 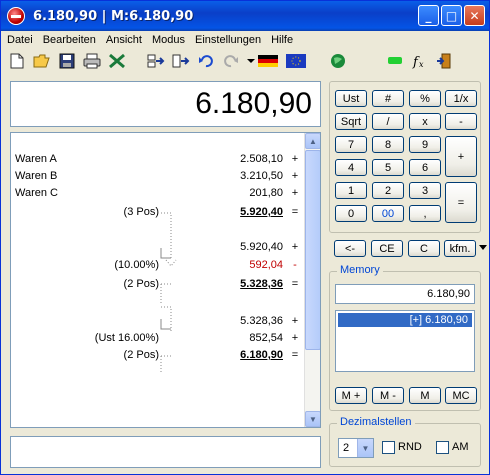 What do you see at coordinates (388, 98) in the screenshot?
I see `hash-button: #` at bounding box center [388, 98].